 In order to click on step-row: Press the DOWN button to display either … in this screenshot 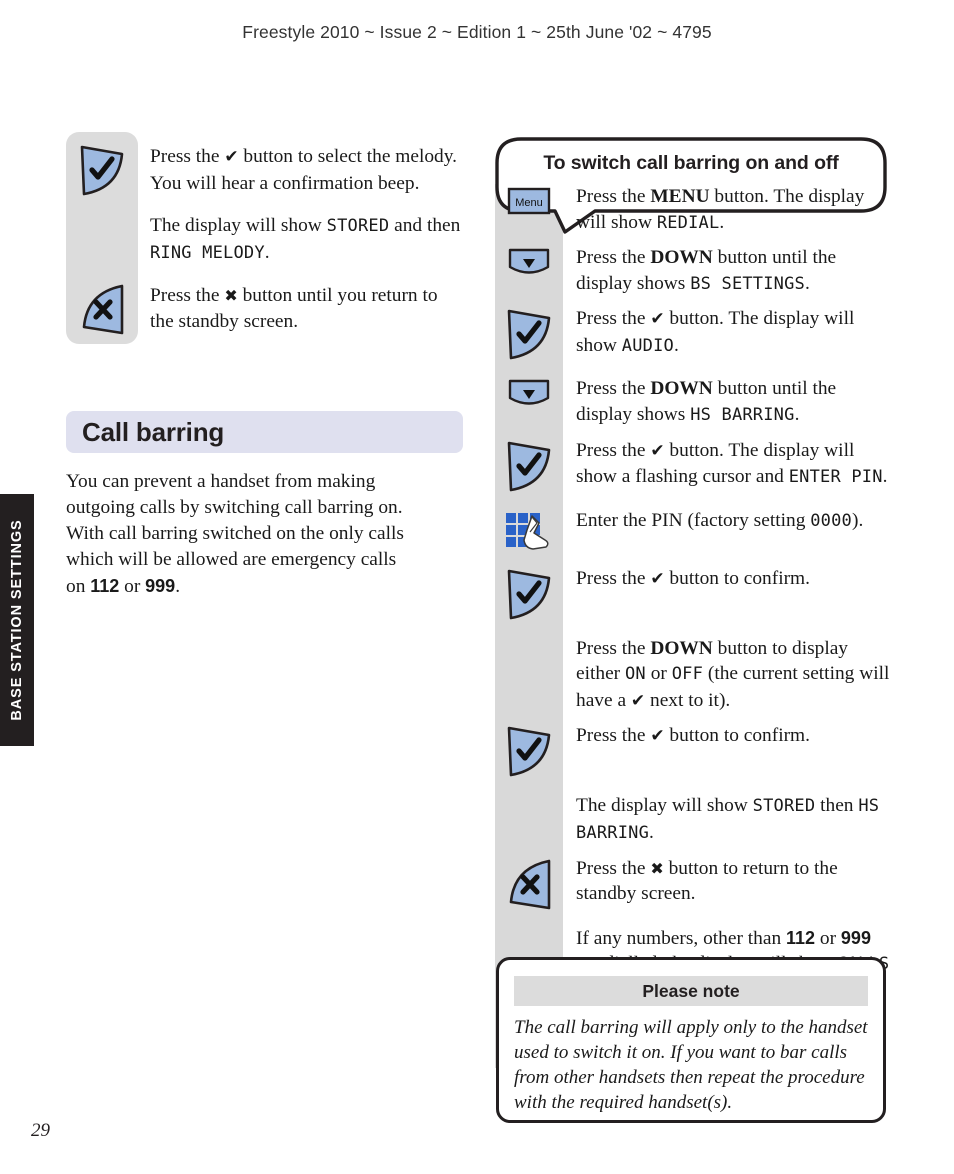, I will do `click(695, 675)`.